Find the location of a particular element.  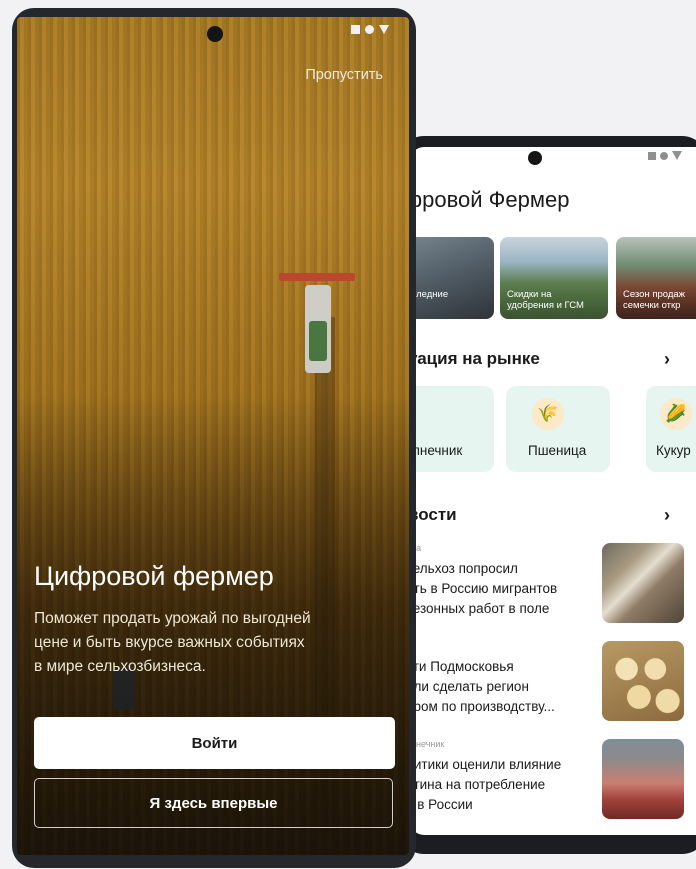

news-category: ица is located at coordinates (499, 548).